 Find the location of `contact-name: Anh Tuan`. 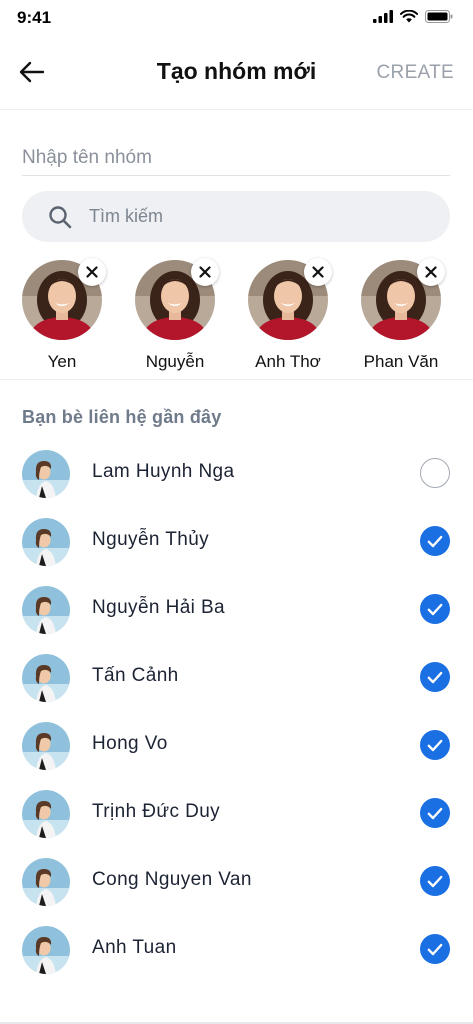

contact-name: Anh Tuan is located at coordinates (134, 947).